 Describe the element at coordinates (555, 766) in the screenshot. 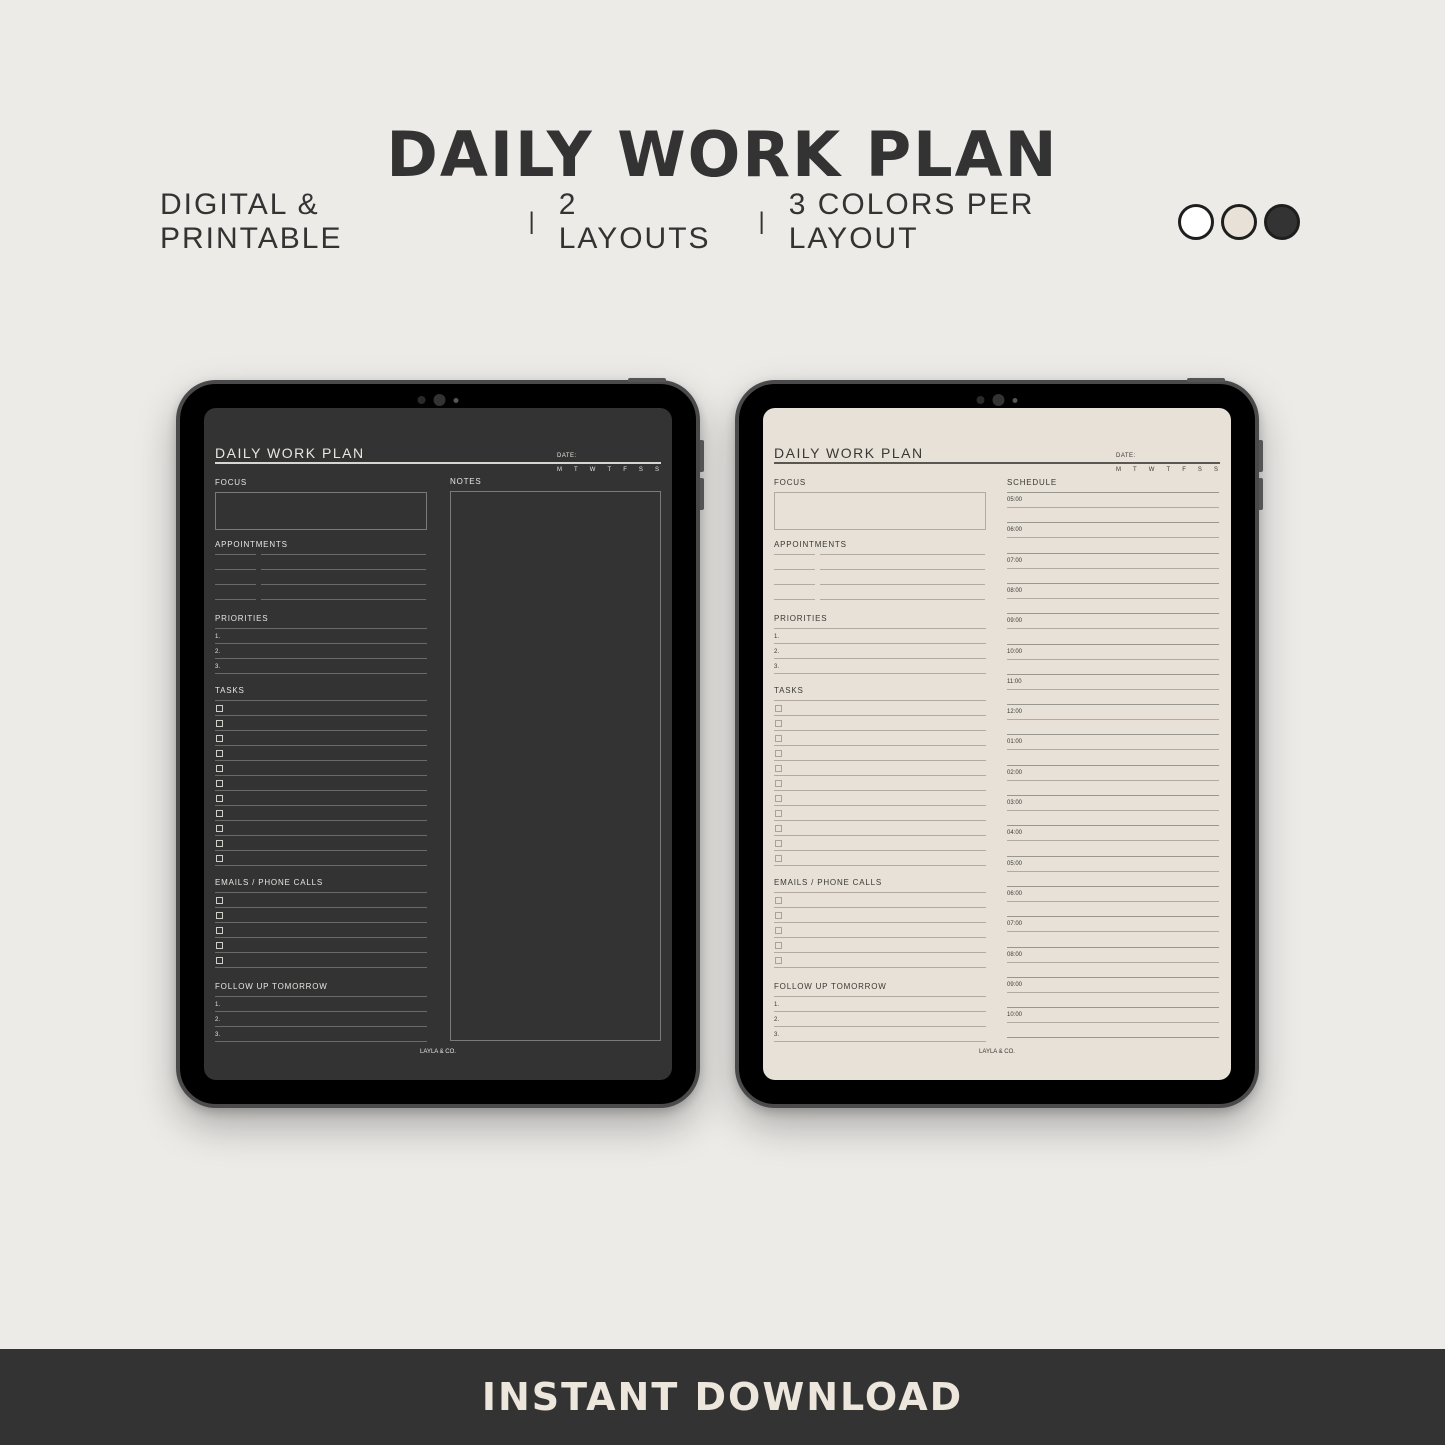

I see `notes-area` at that location.